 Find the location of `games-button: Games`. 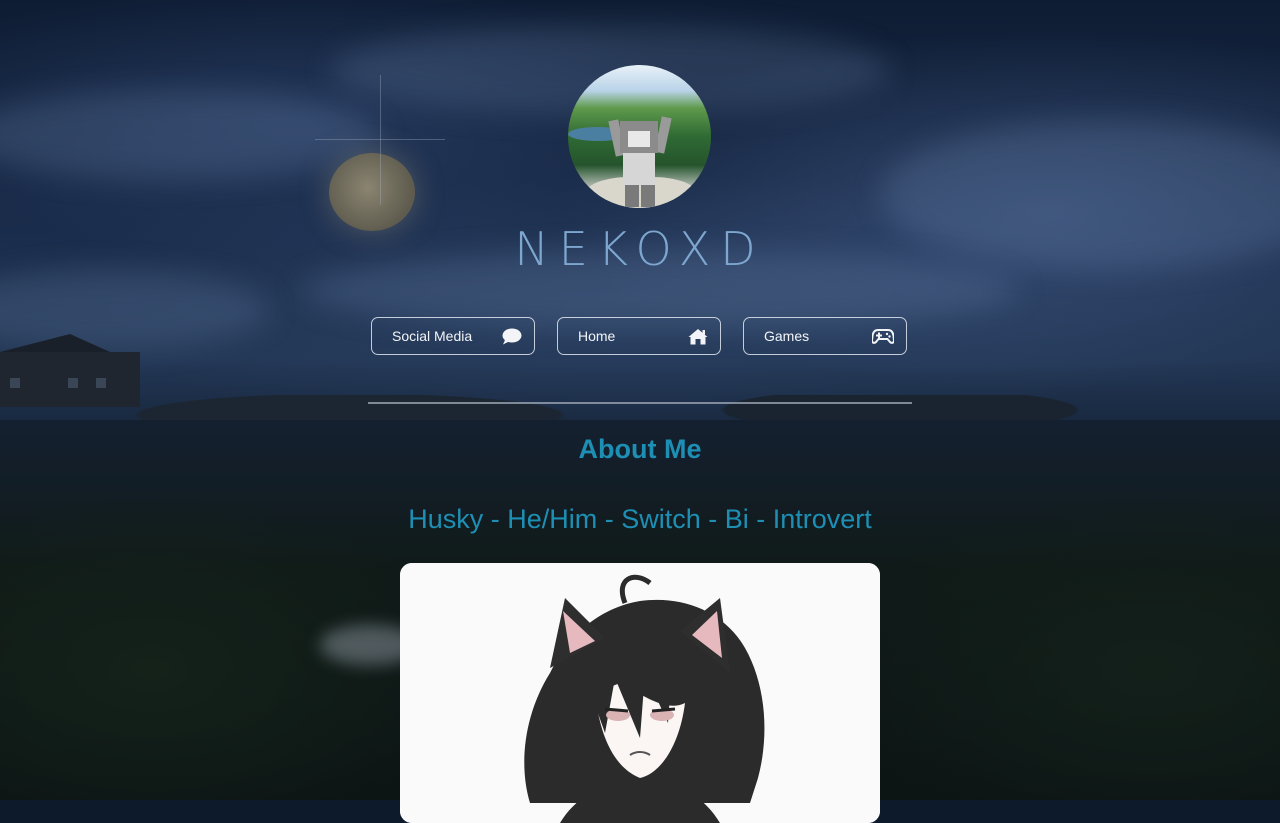

games-button: Games is located at coordinates (825, 336).